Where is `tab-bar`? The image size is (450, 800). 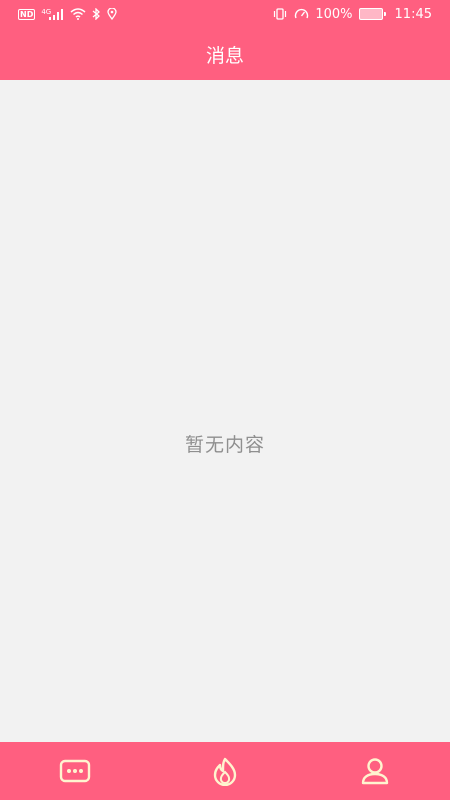
tab-bar is located at coordinates (225, 771).